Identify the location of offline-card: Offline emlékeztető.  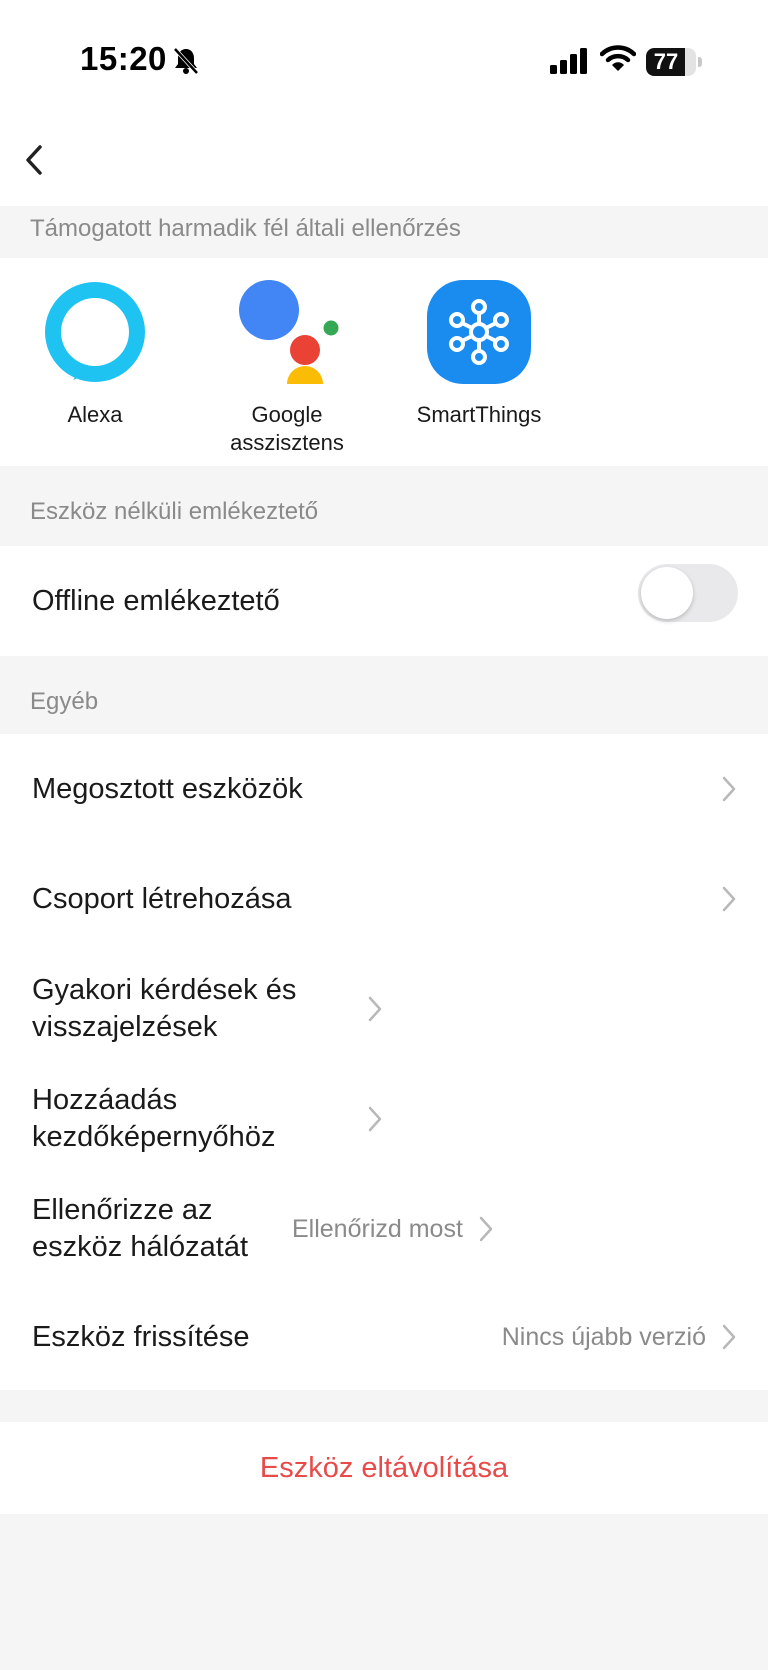
(384, 601).